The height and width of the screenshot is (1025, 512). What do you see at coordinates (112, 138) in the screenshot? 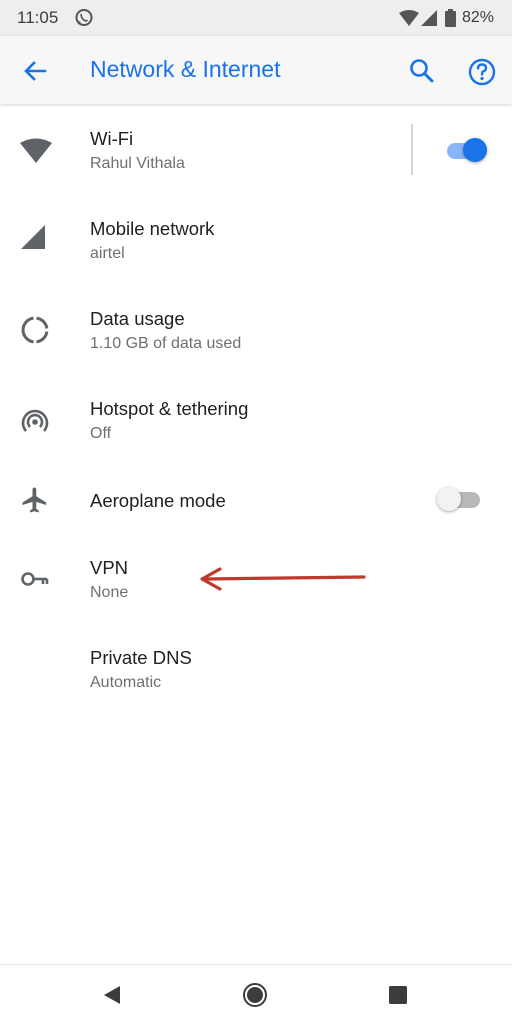
I see `wifi-title: Wi-Fi` at bounding box center [112, 138].